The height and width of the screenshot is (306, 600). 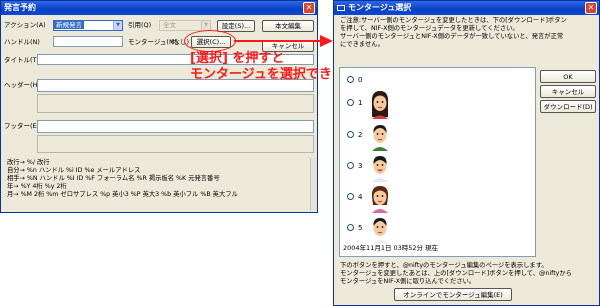 What do you see at coordinates (350, 102) in the screenshot?
I see `option-1-radio` at bounding box center [350, 102].